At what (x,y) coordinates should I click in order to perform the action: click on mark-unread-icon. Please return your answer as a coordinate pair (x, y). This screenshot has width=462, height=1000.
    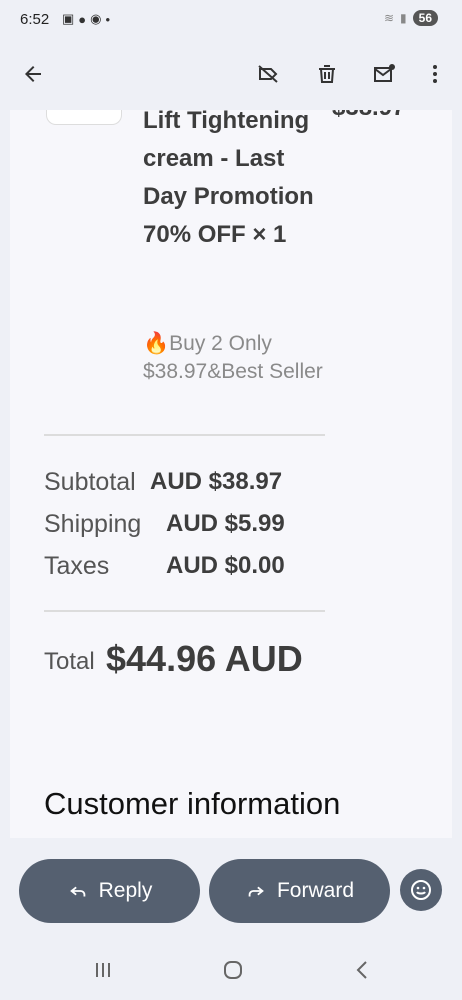
    Looking at the image, I should click on (384, 74).